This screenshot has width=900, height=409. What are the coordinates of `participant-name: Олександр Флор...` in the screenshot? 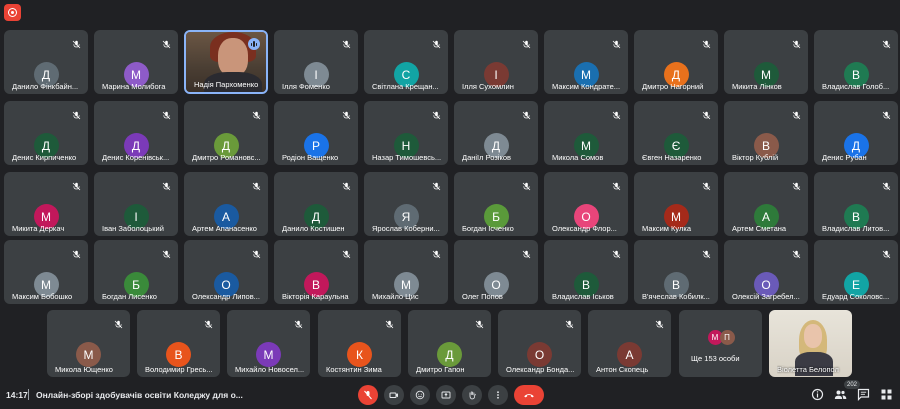 It's located at (584, 228).